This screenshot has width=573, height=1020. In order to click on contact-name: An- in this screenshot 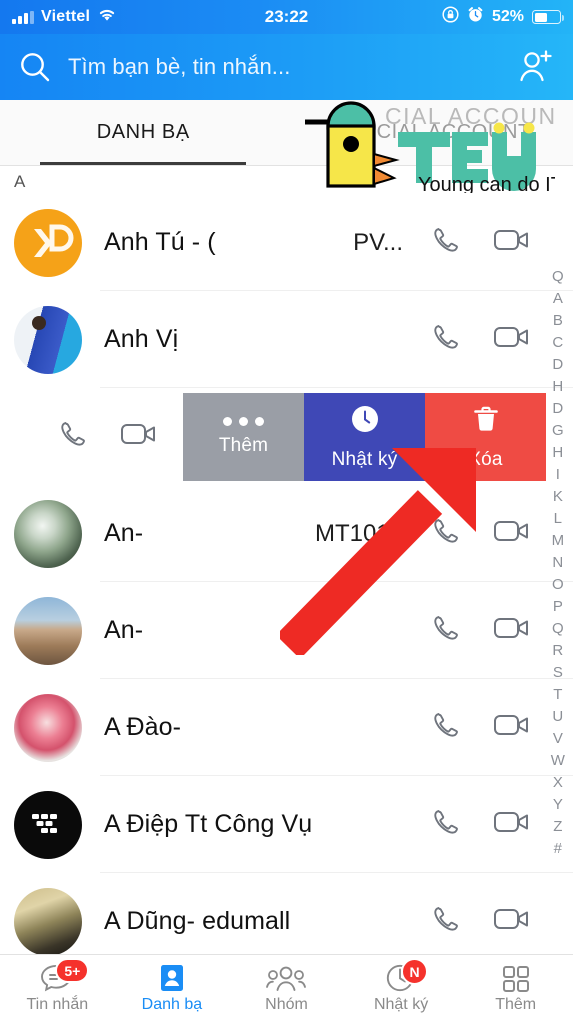, I will do `click(124, 533)`.